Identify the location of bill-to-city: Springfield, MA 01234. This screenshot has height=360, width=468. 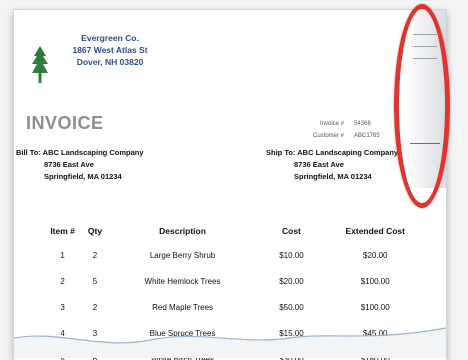
(83, 176).